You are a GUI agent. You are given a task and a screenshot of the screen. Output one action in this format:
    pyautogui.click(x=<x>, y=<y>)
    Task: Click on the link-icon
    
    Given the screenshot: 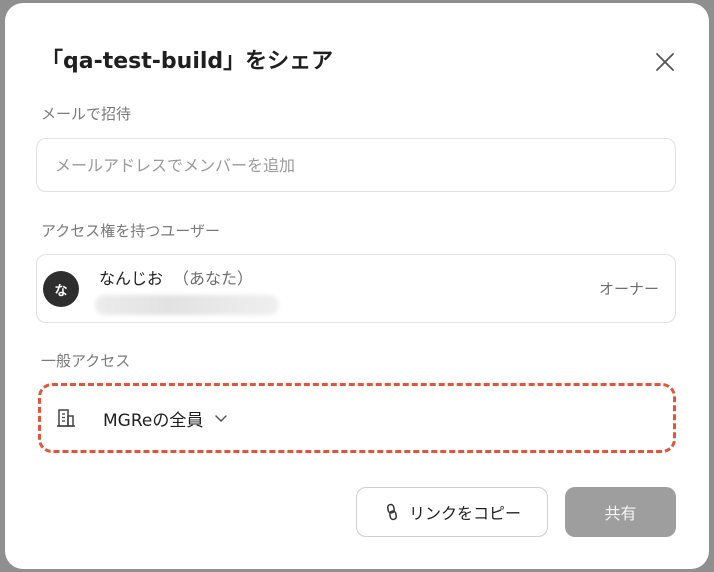 What is the action you would take?
    pyautogui.click(x=391, y=512)
    